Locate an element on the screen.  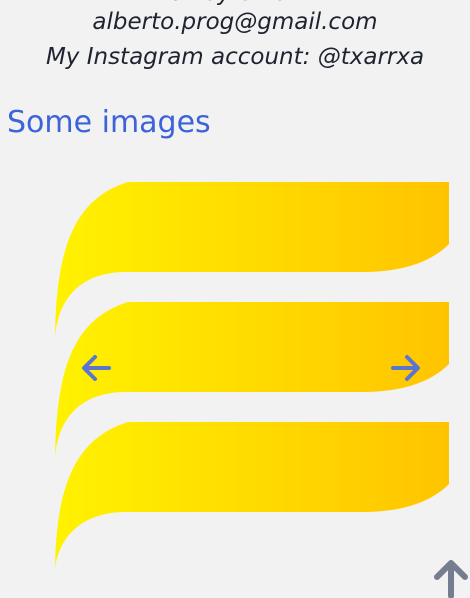
arrow-up-icon is located at coordinates (451, 579).